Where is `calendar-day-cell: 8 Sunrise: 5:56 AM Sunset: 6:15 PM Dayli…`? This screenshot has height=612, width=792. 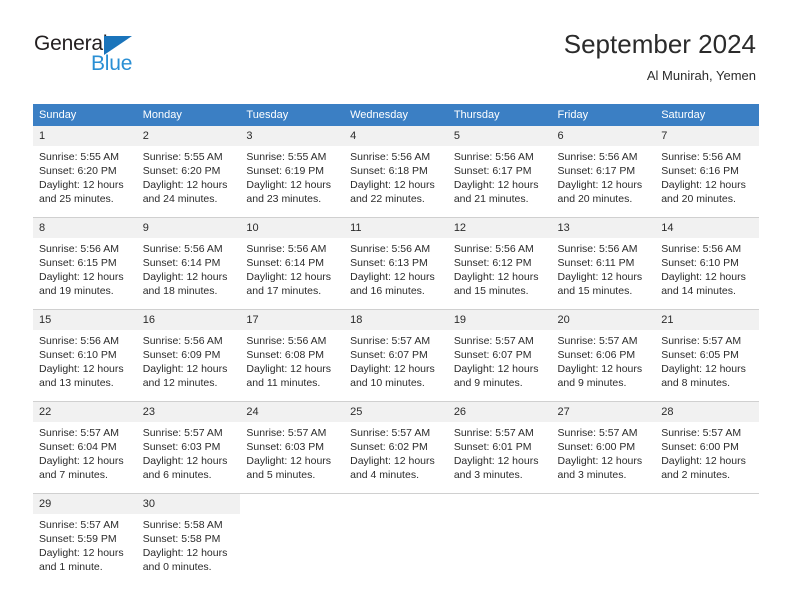
calendar-day-cell: 8 Sunrise: 5:56 AM Sunset: 6:15 PM Dayli… is located at coordinates (85, 263).